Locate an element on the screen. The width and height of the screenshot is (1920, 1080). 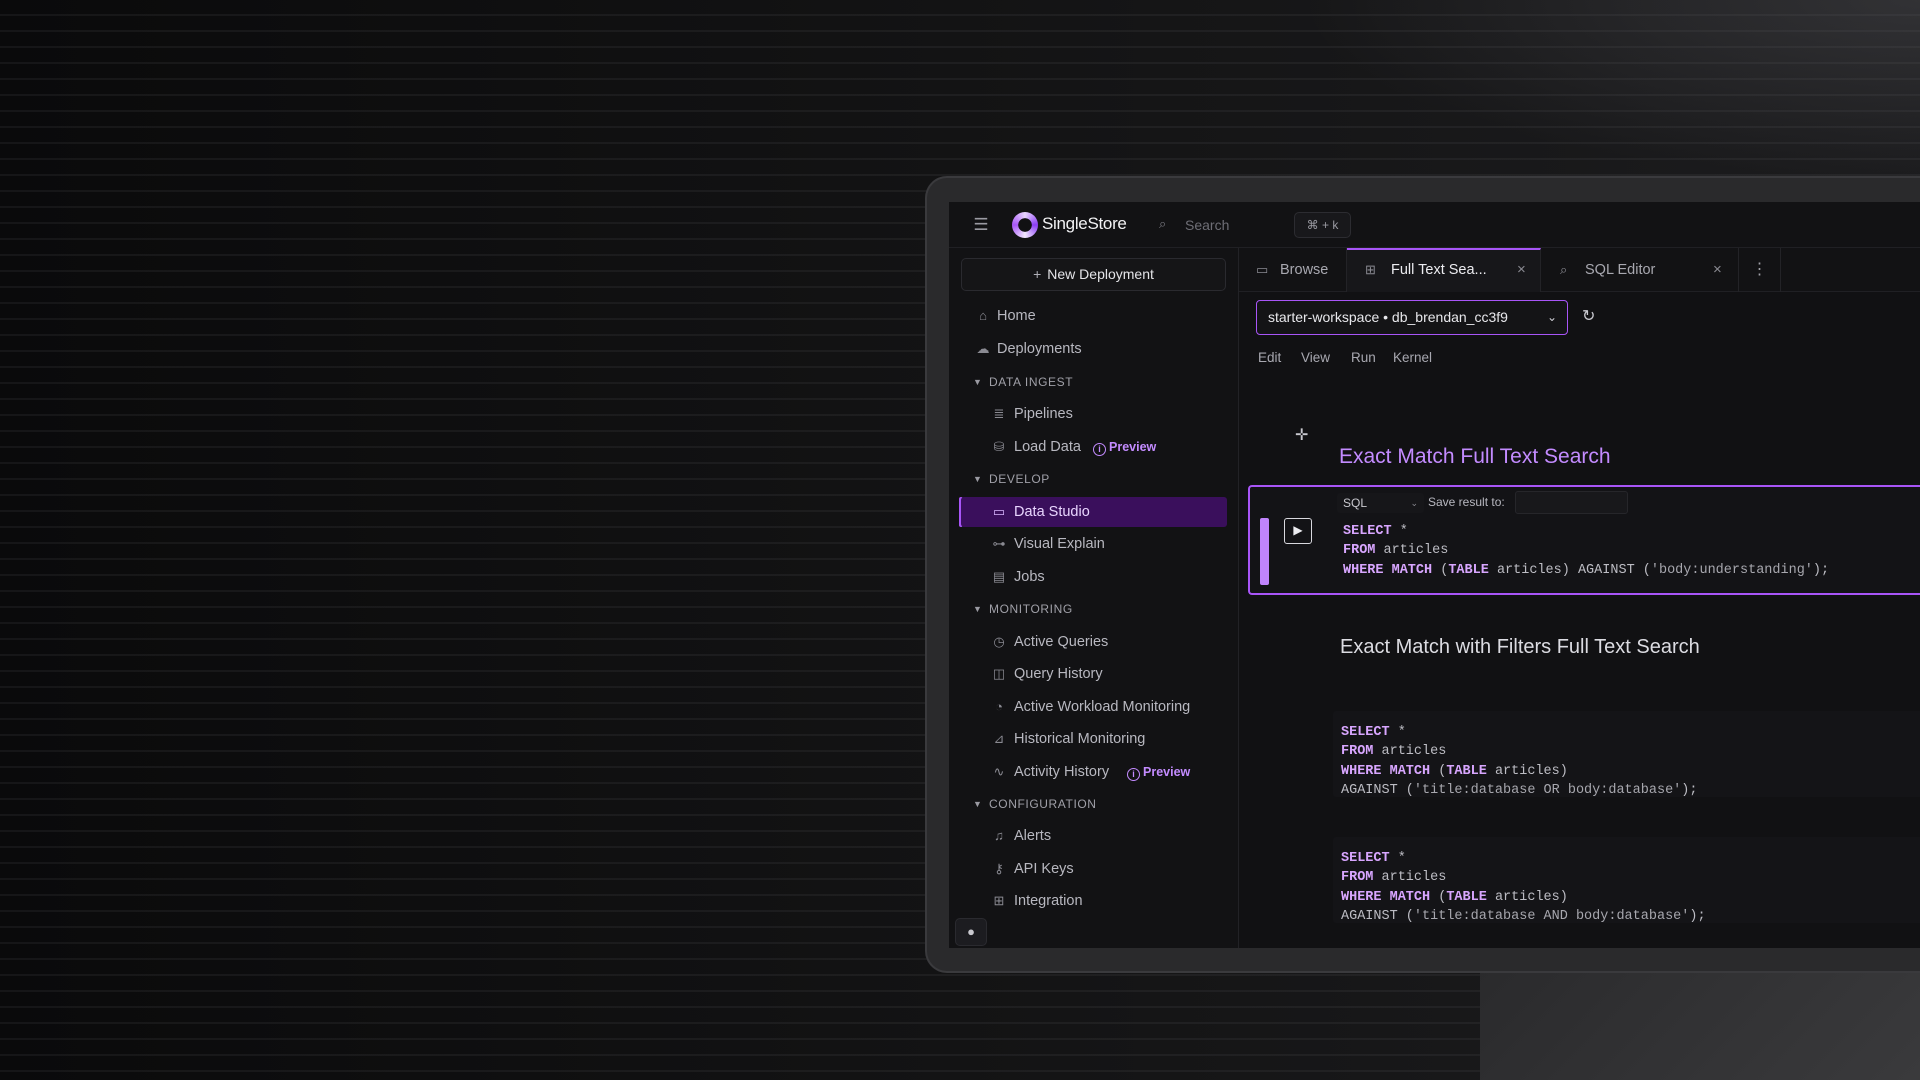
sidebar-item-active-workload-monitoring: ◔ Active Workload Monitoring is located at coordinates (1094, 707).